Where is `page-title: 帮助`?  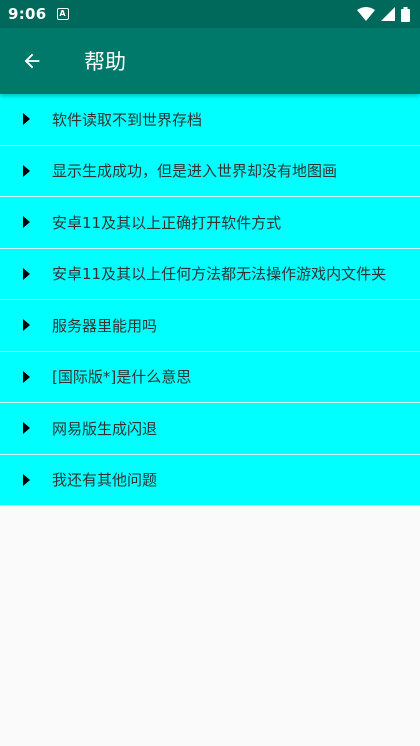 page-title: 帮助 is located at coordinates (105, 62).